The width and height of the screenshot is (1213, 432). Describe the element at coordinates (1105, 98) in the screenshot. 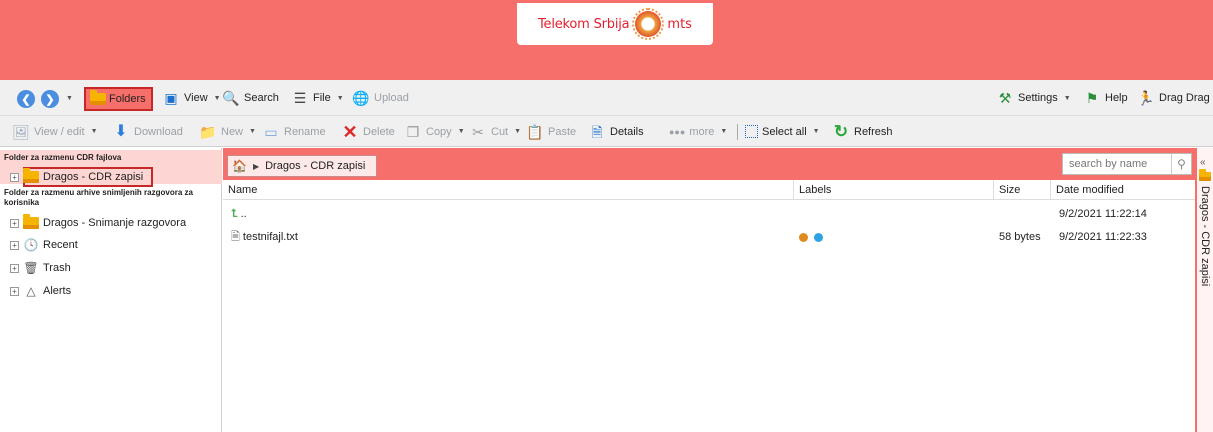

I see `help-button: ⚑ Help` at that location.